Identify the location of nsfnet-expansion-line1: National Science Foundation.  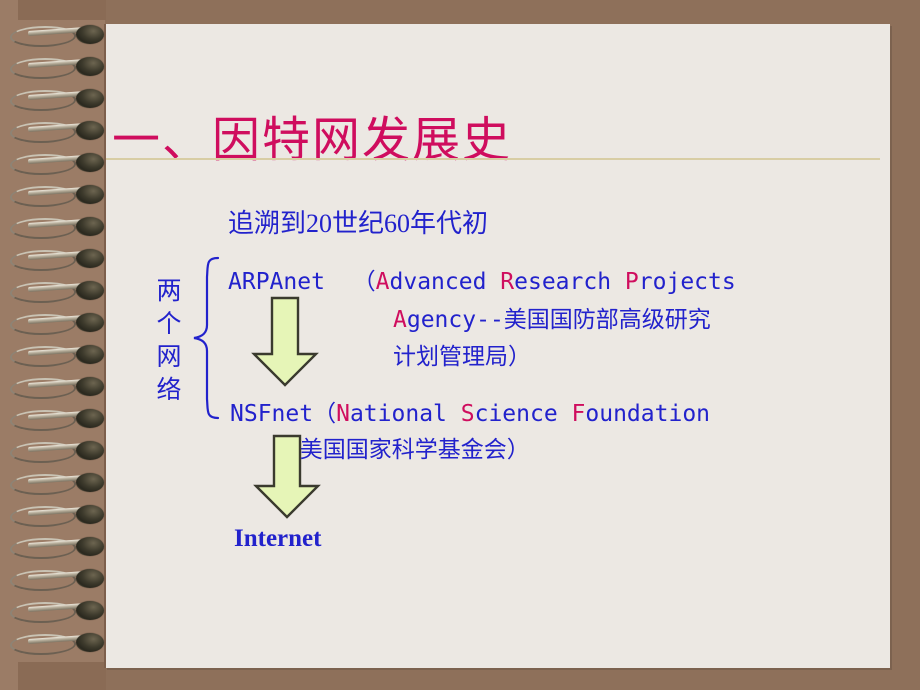
(523, 414).